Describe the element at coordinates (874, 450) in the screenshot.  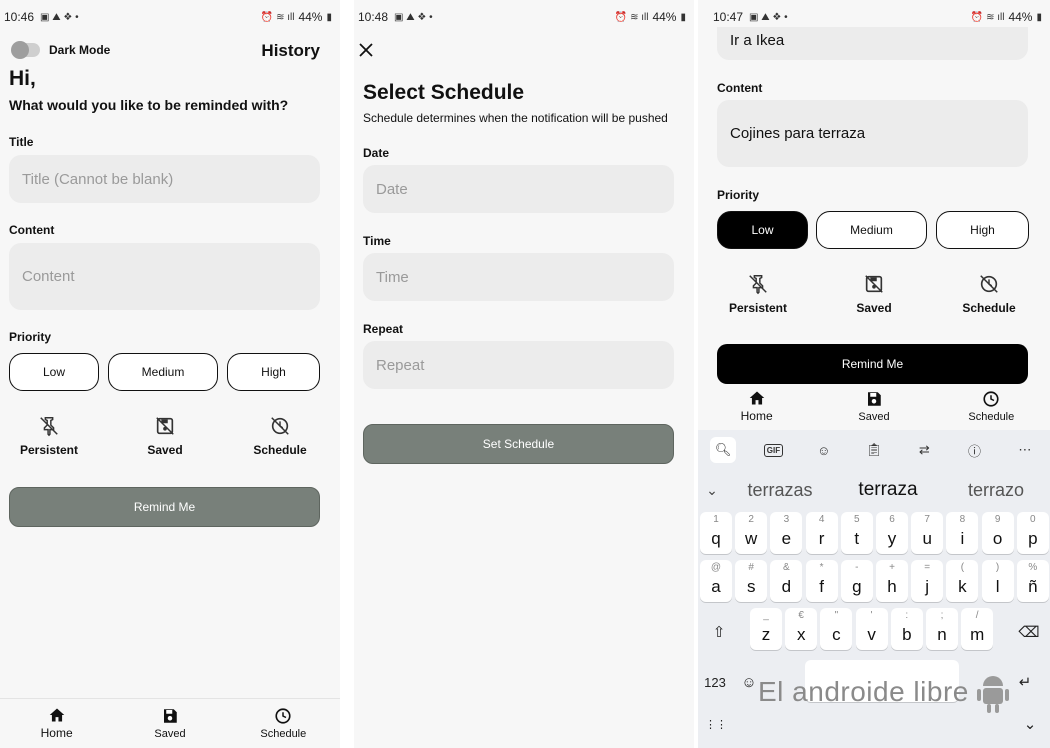
I see `clipboard-icon: 📋︎` at that location.